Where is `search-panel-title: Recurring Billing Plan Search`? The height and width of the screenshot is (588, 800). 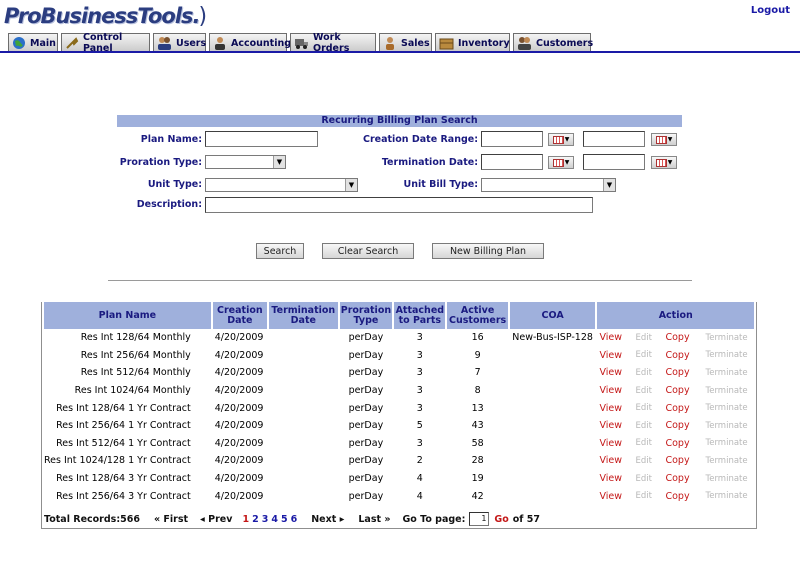 search-panel-title: Recurring Billing Plan Search is located at coordinates (399, 121).